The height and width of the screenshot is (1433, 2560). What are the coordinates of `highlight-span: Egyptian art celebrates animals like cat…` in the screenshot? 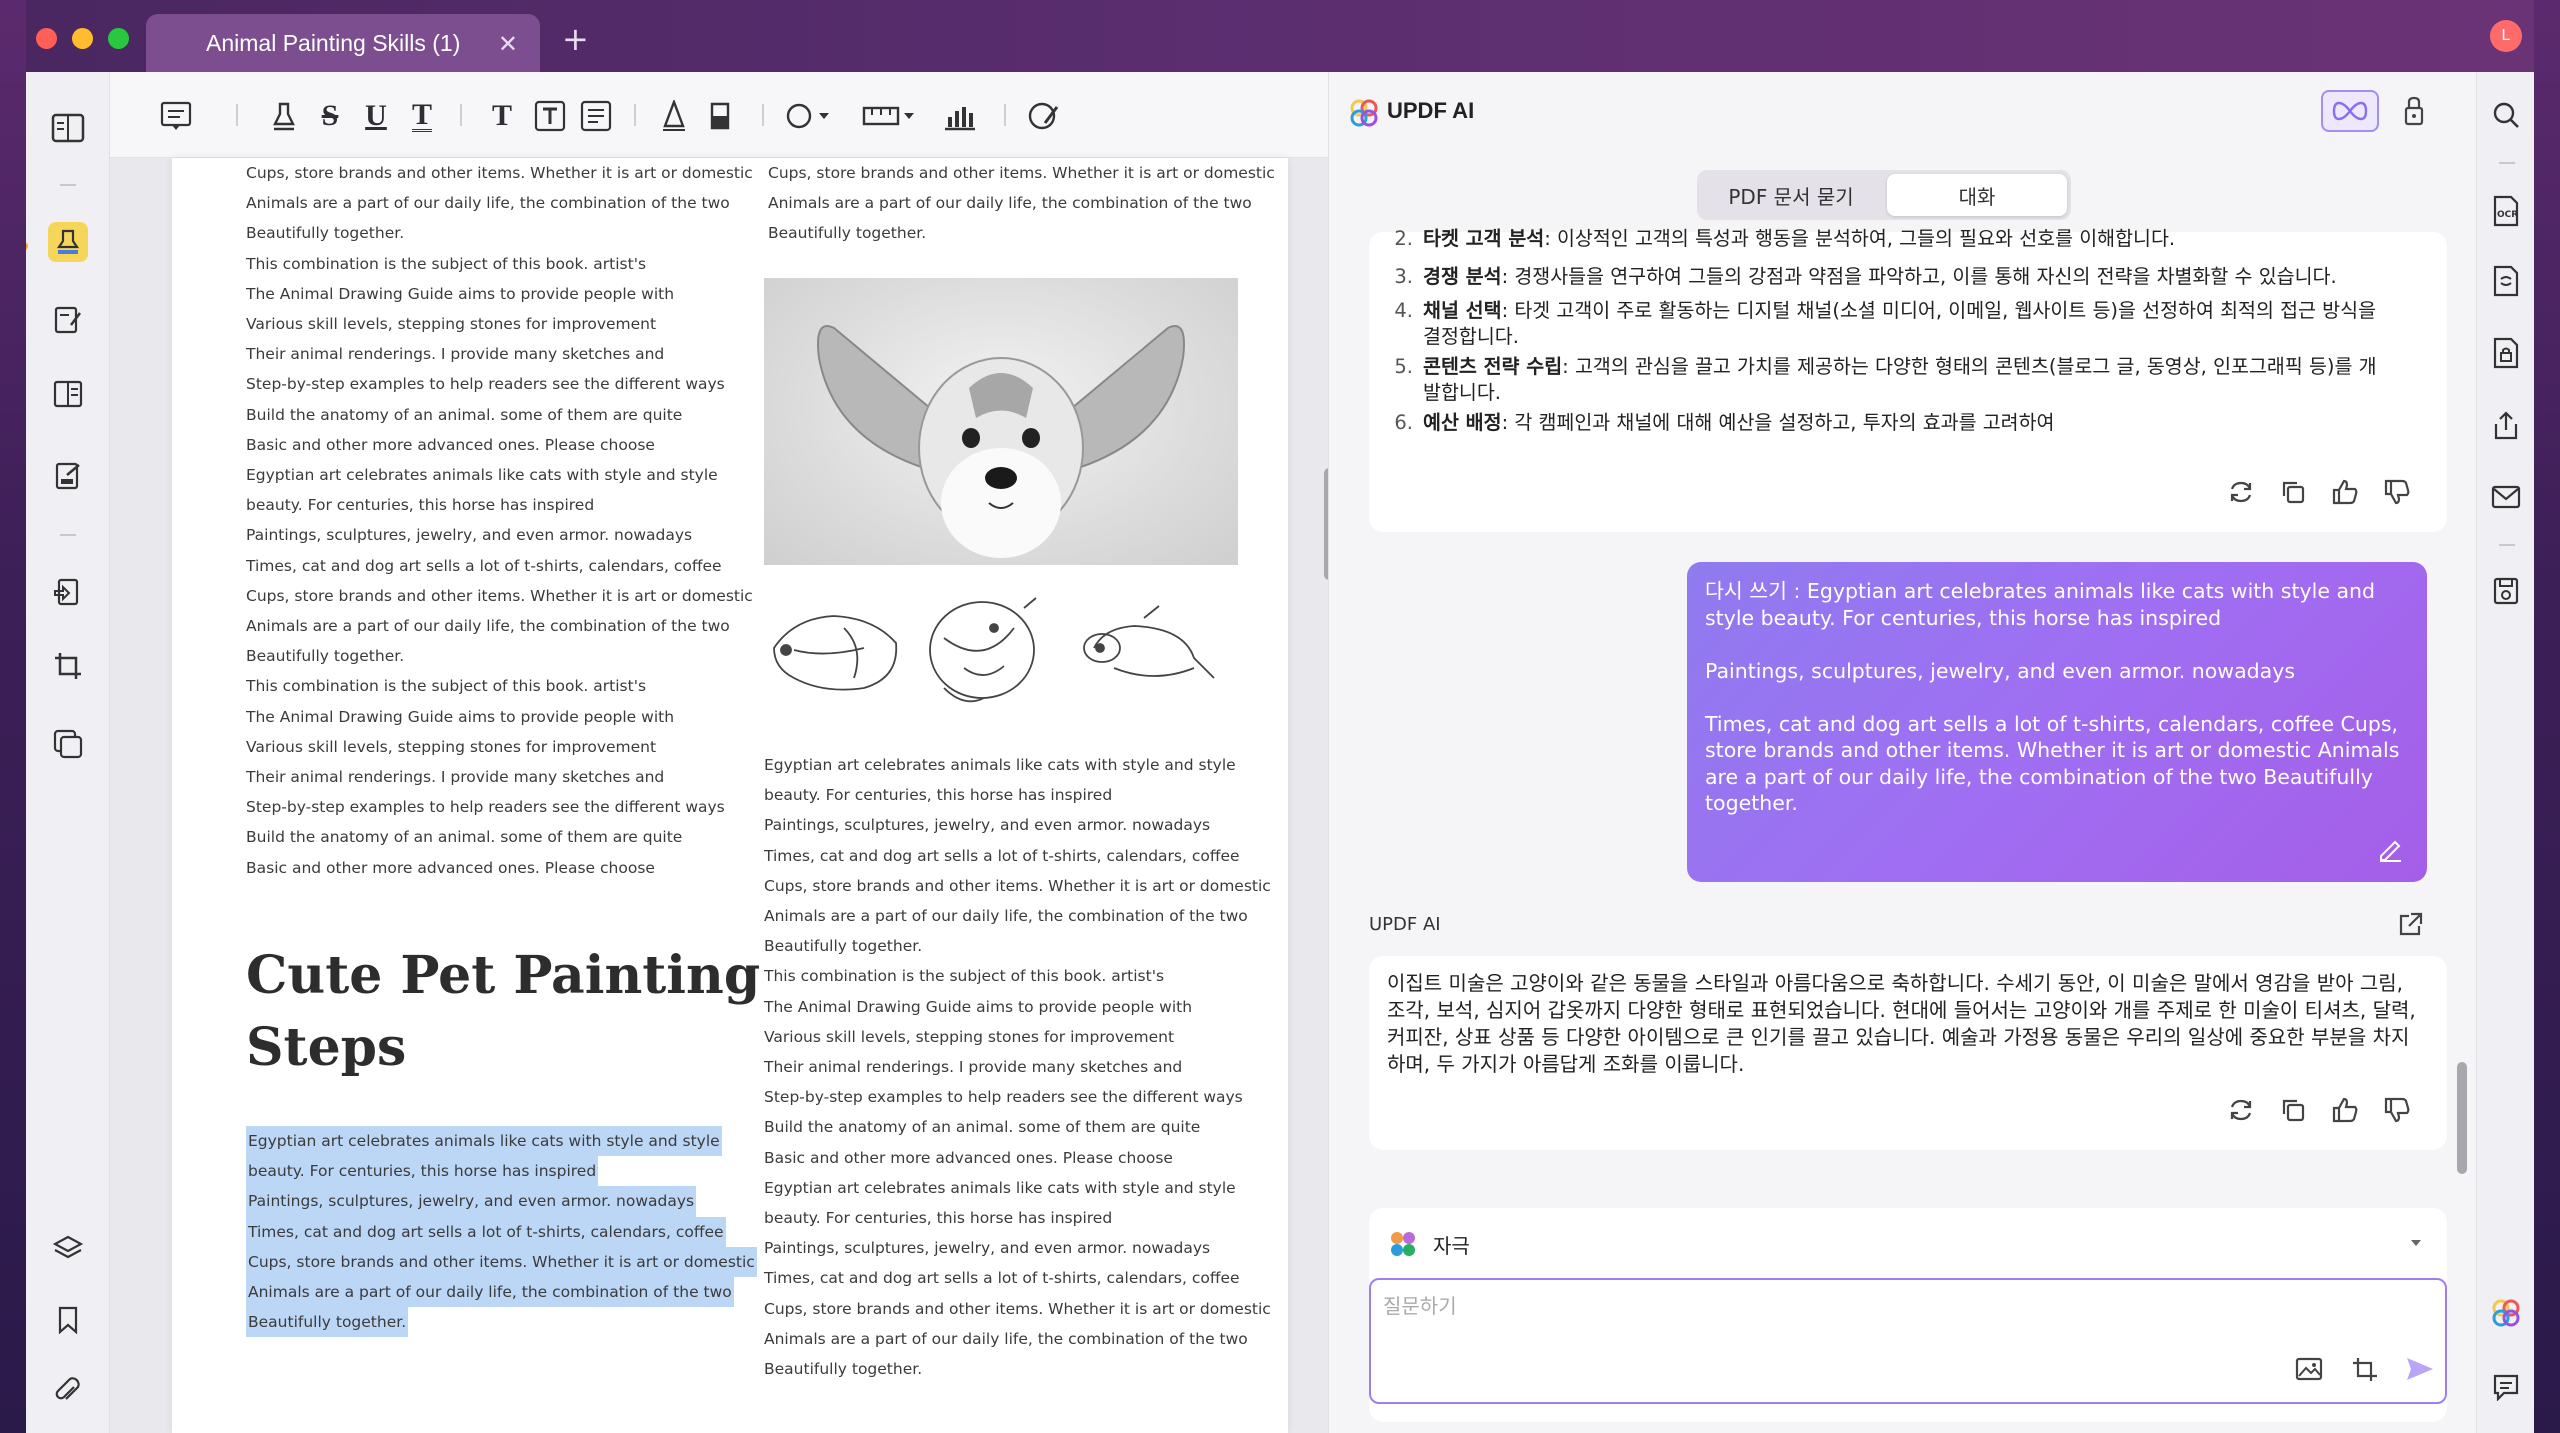 It's located at (484, 1141).